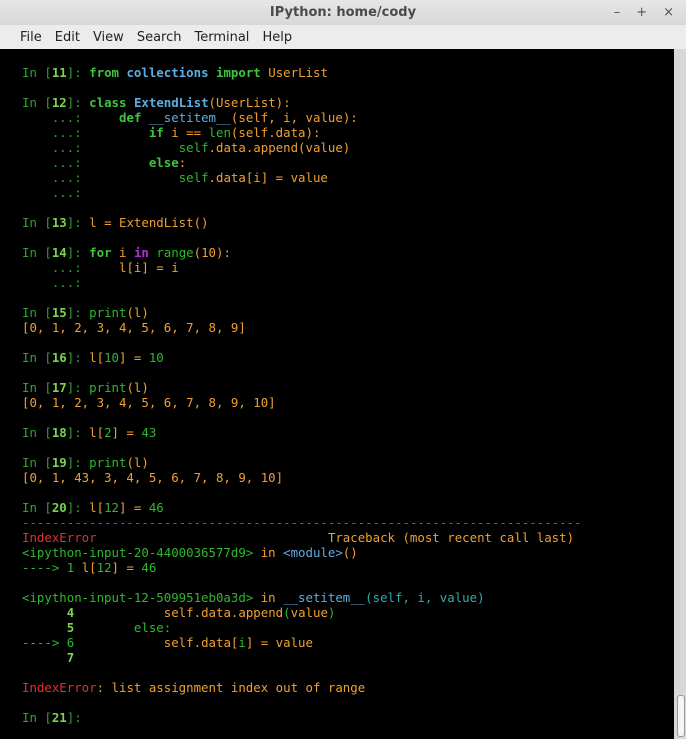 This screenshot has height=739, width=686. Describe the element at coordinates (85, 462) in the screenshot. I see `input-line-19: In [19]: print(l)` at that location.